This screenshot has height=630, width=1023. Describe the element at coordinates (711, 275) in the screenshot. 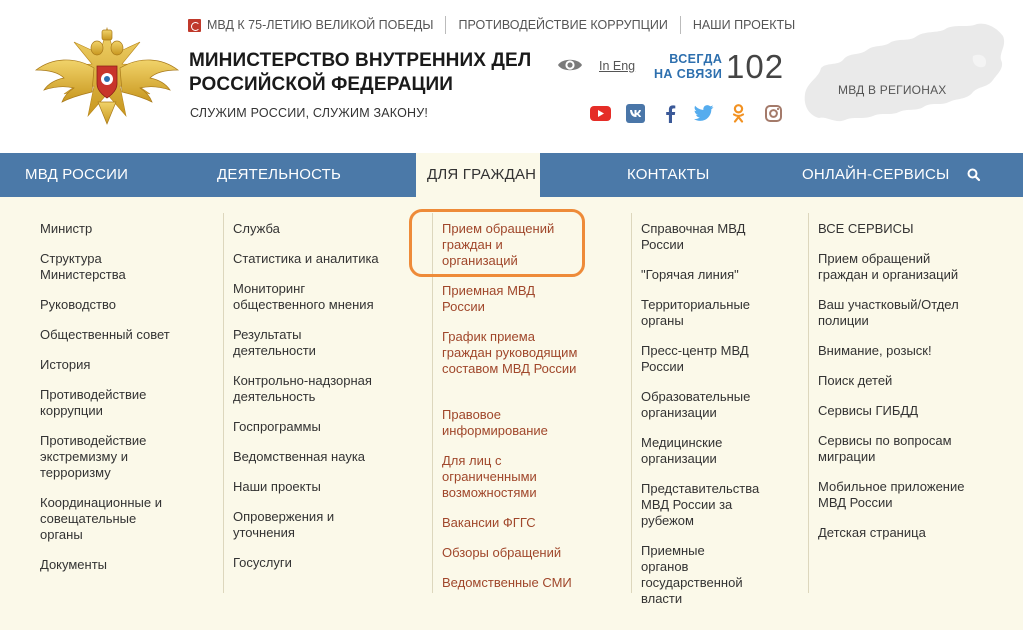

I see `menu-link: "Горячая линия"` at that location.